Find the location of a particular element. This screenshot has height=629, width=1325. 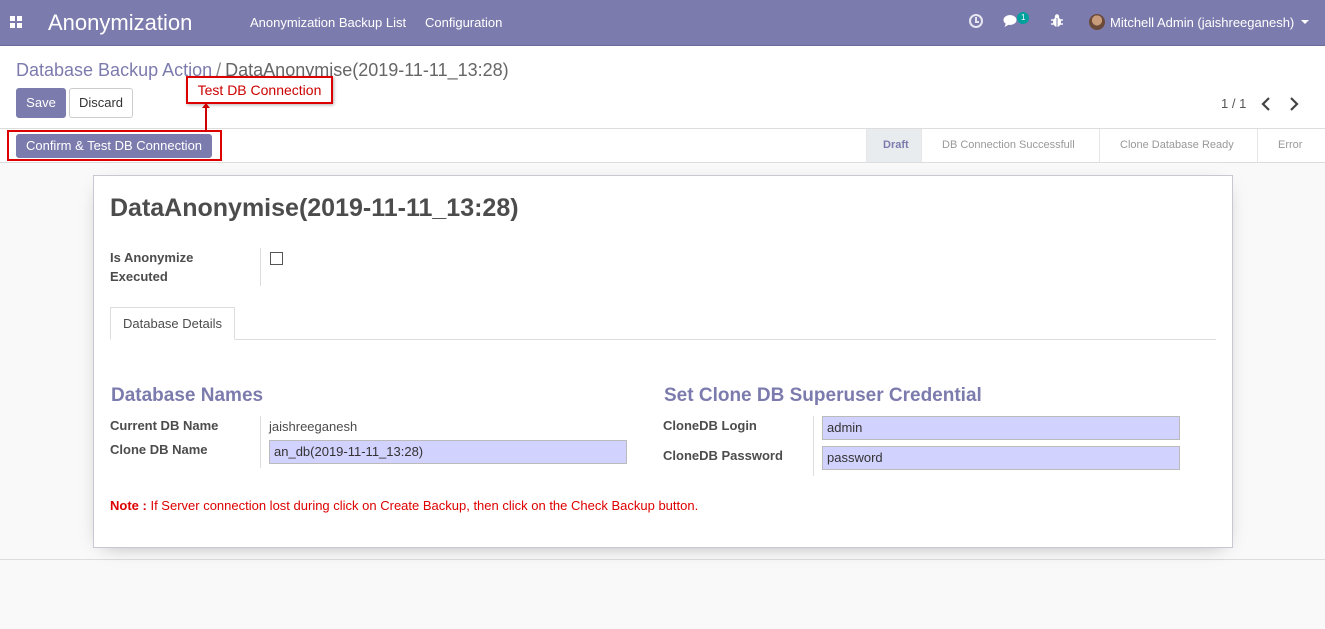

clonedb-login-input: admin is located at coordinates (1001, 428).